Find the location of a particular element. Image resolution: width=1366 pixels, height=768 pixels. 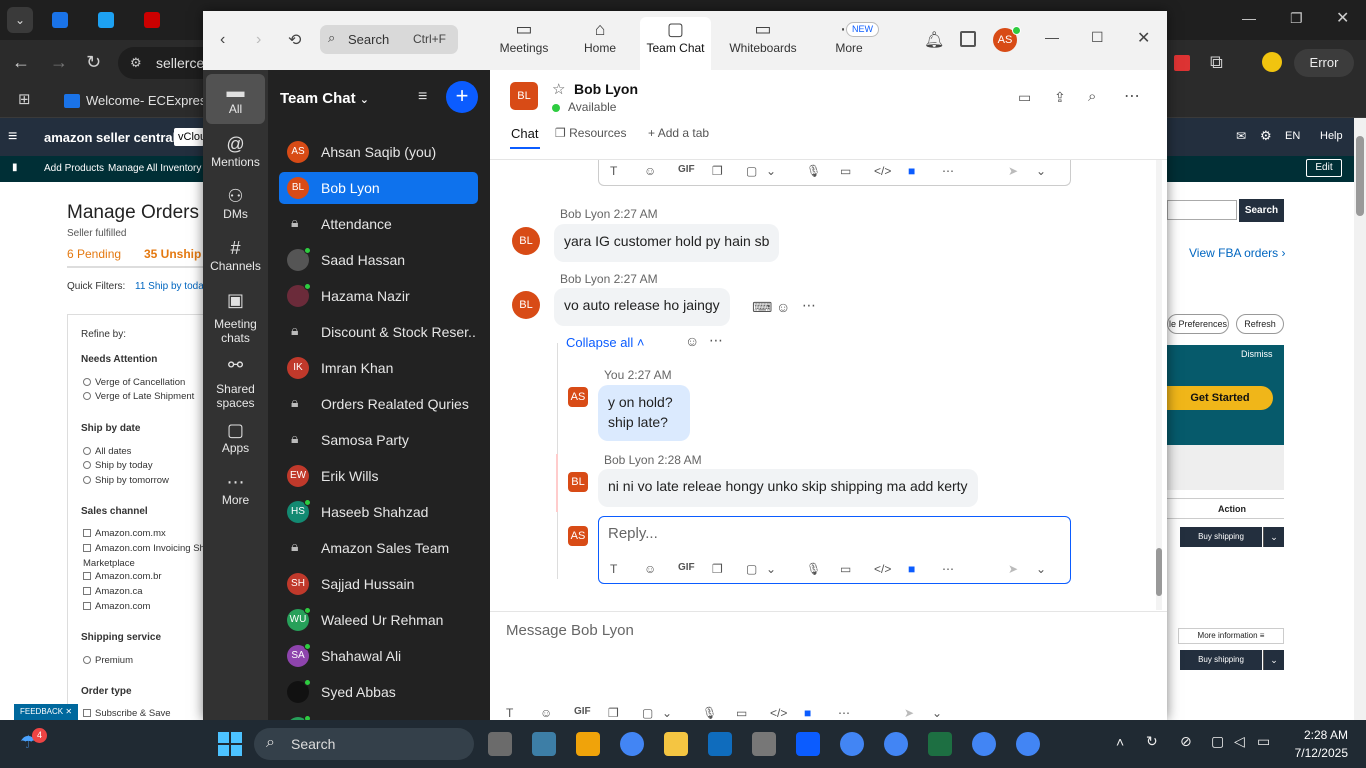

clock-date: 7/12/2025 is located at coordinates (1317, 753).